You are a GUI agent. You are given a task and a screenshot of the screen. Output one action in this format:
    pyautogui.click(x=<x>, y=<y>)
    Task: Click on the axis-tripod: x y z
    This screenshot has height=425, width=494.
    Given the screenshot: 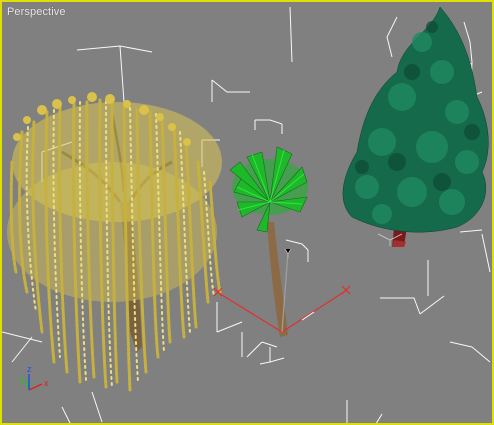 What is the action you would take?
    pyautogui.click(x=34, y=377)
    